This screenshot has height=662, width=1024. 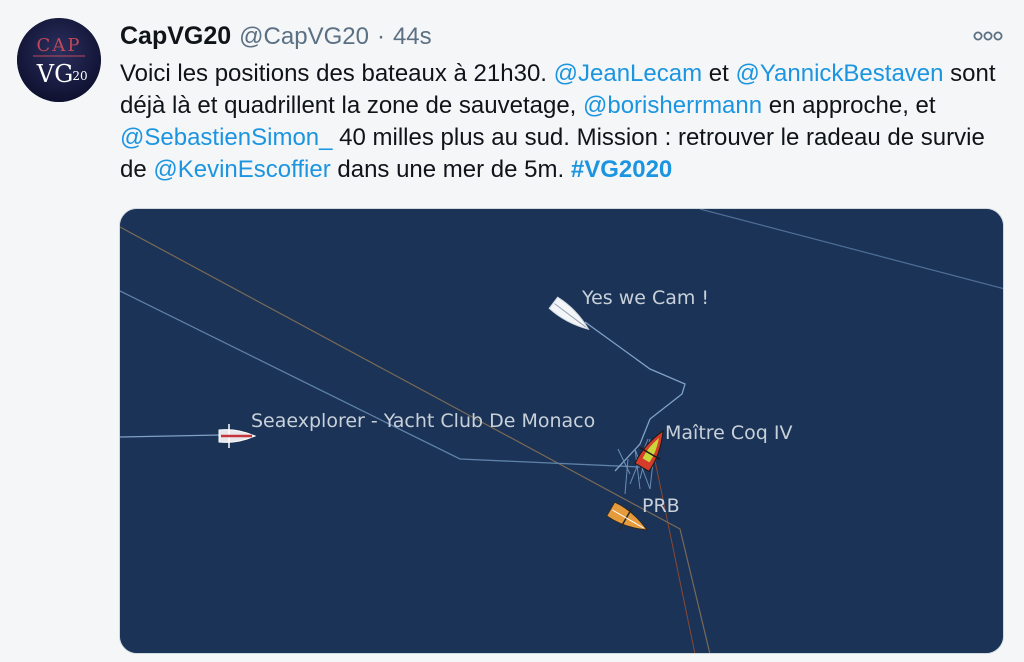 I want to click on hashtag-vg2020: #VG2020, so click(x=621, y=169).